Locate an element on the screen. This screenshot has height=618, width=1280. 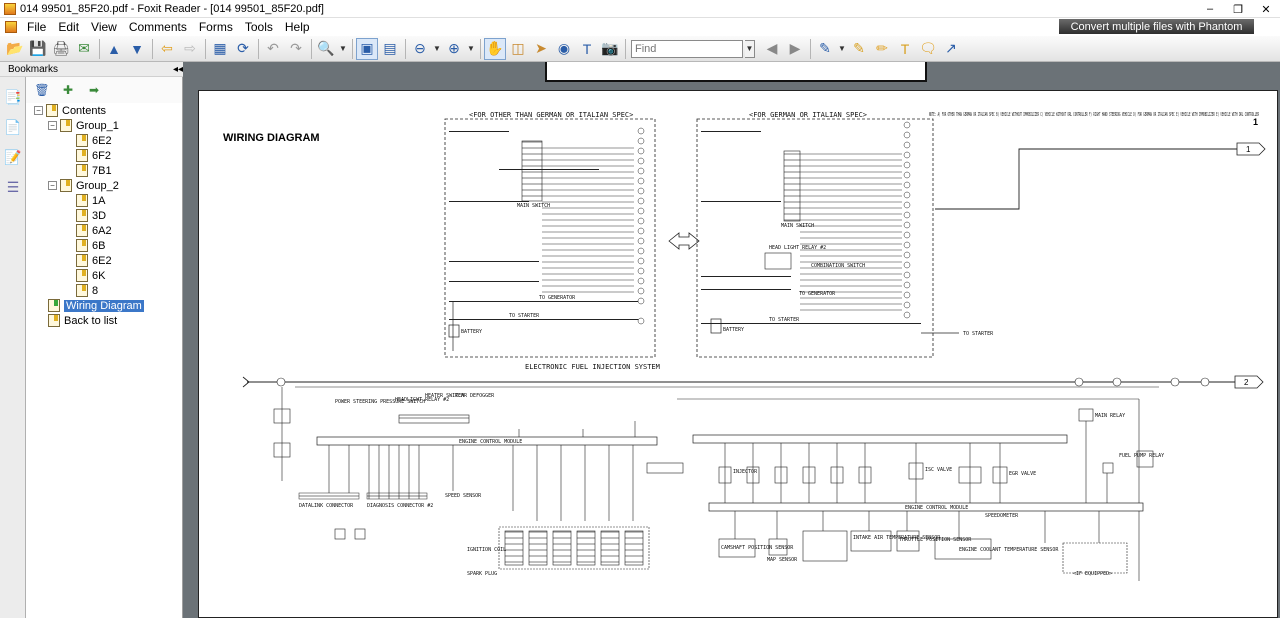
next-page-icon: ▼ is located at coordinates (137, 49).